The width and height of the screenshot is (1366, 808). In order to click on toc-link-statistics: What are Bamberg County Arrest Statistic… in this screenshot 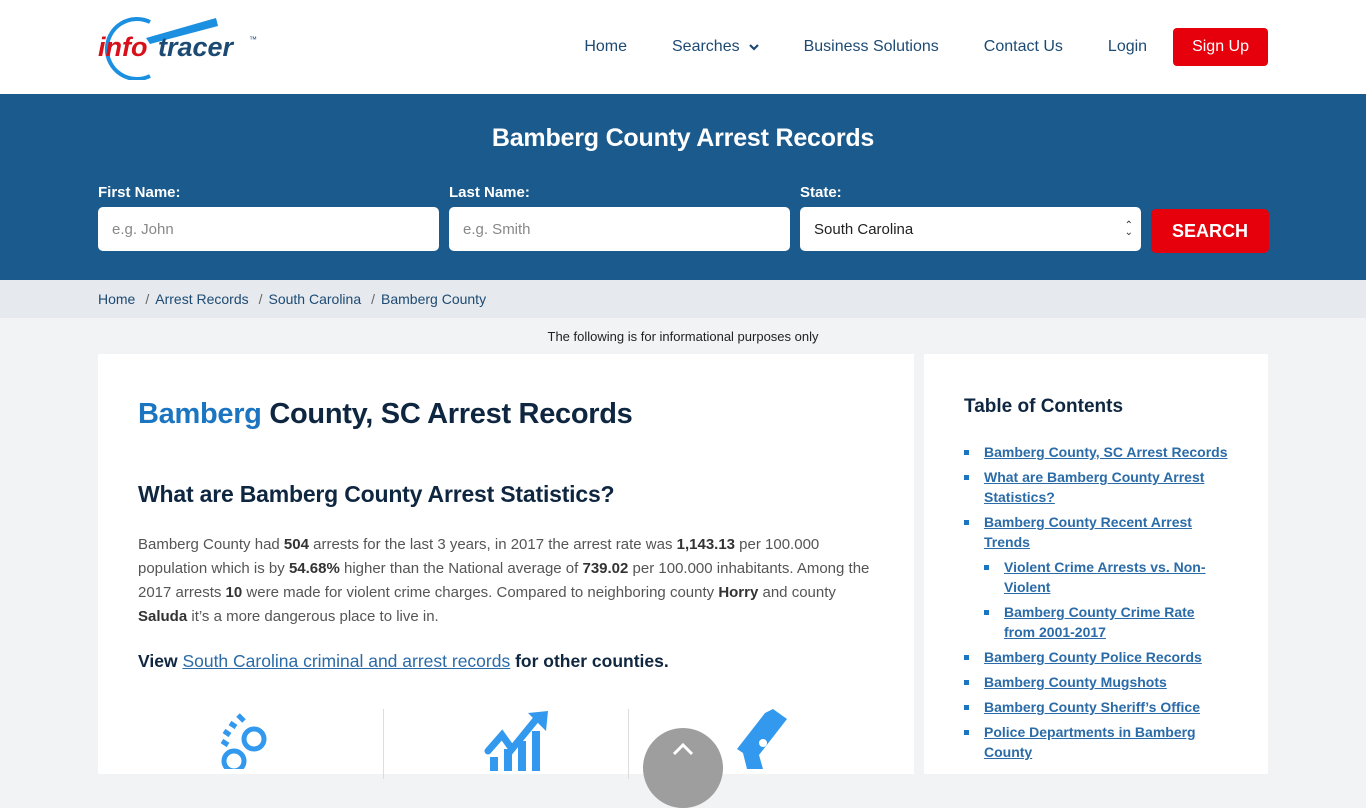, I will do `click(1094, 487)`.